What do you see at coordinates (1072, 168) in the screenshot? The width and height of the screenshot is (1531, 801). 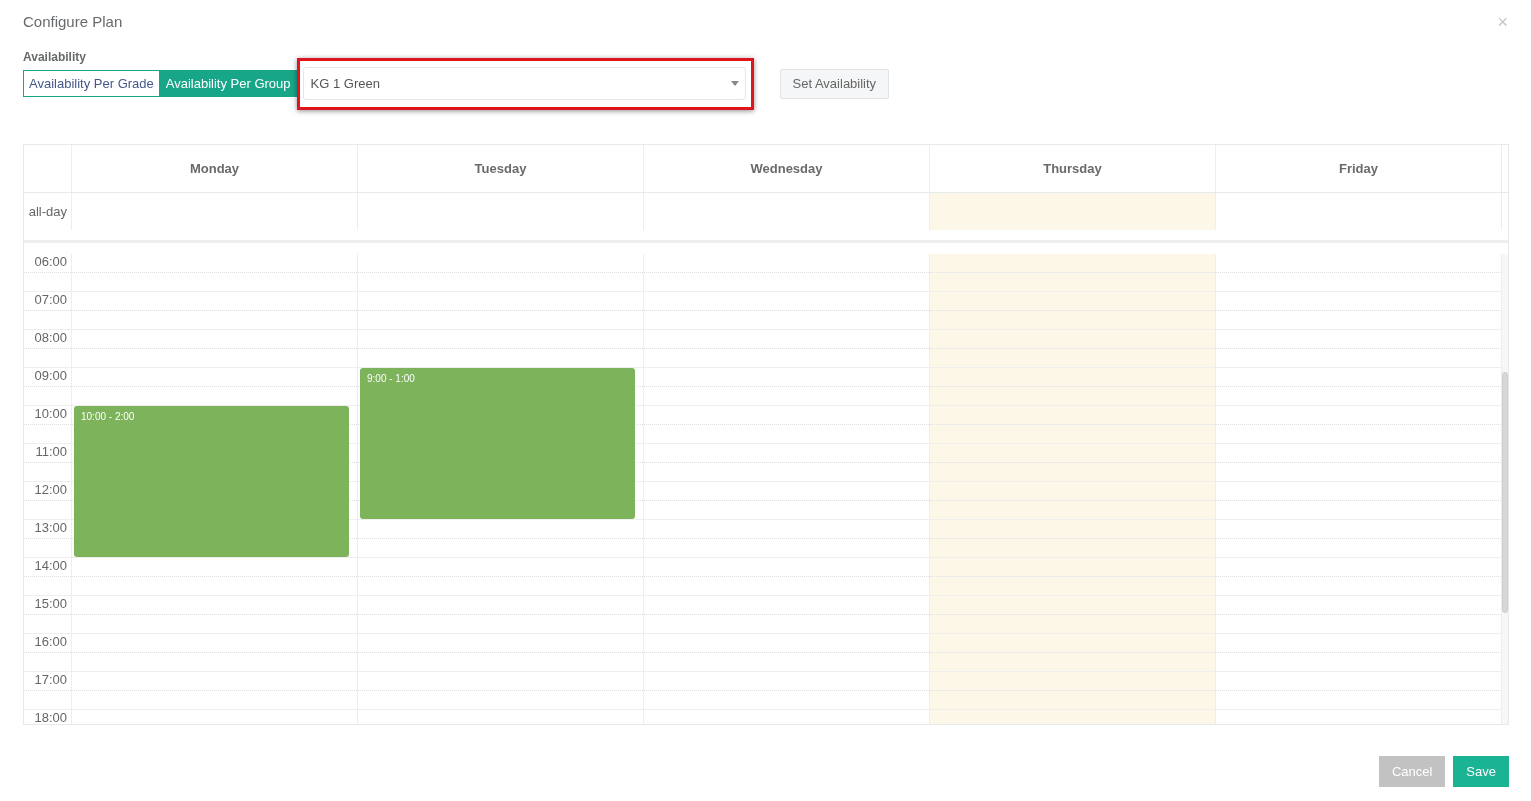 I see `day-header: Thursday` at bounding box center [1072, 168].